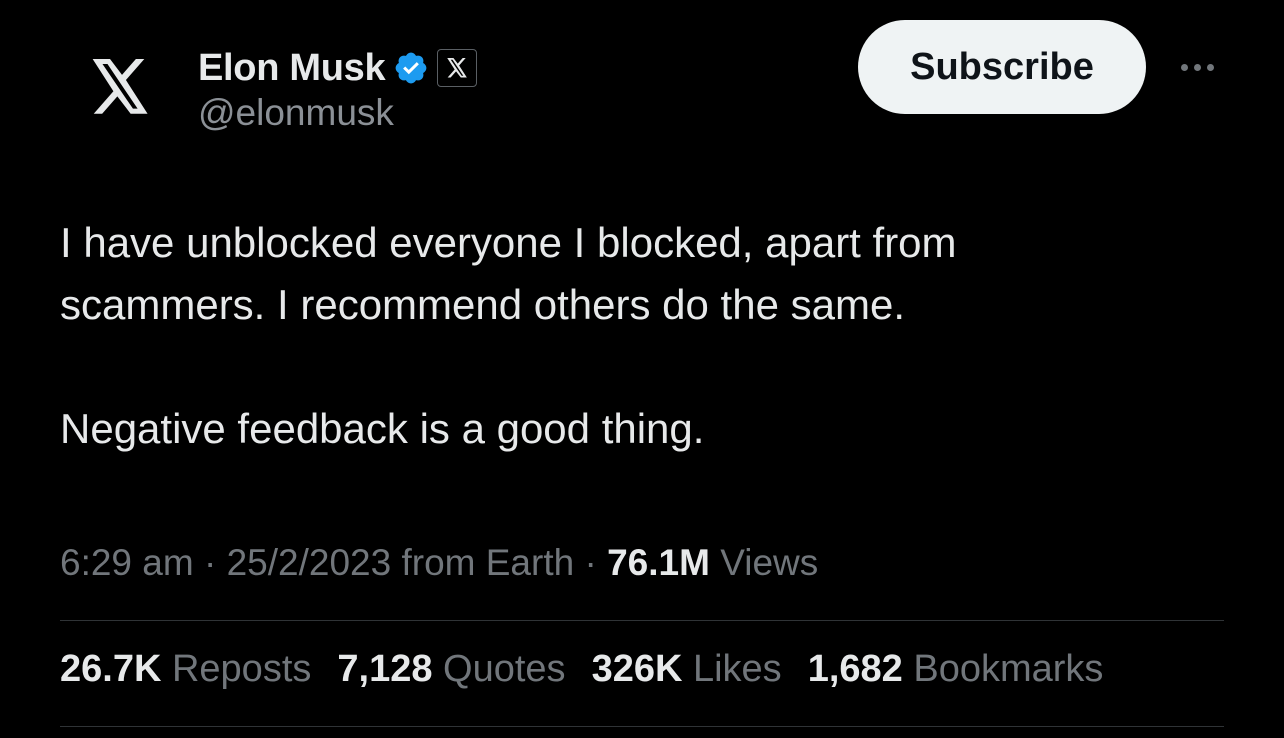 This screenshot has width=1284, height=738. What do you see at coordinates (855, 669) in the screenshot?
I see `stat-count: 1,682` at bounding box center [855, 669].